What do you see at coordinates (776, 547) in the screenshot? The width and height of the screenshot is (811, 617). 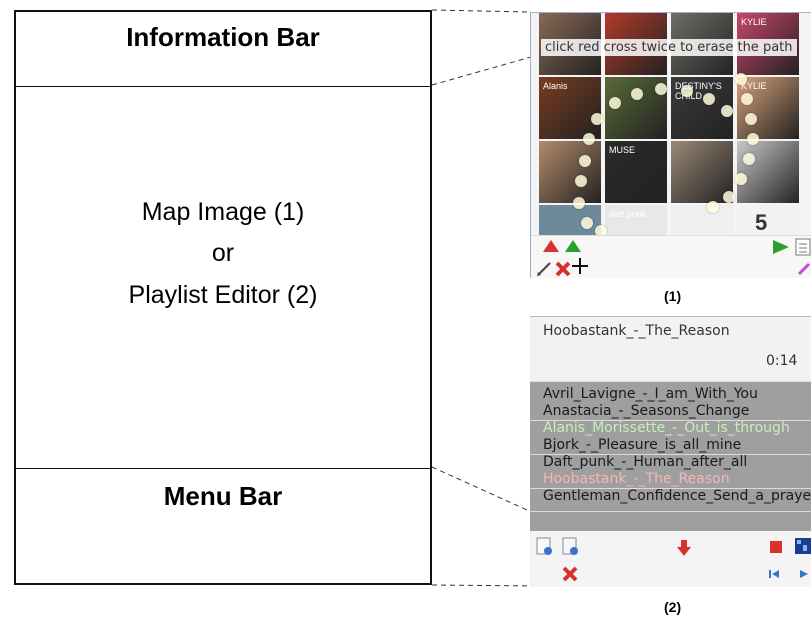 I see `stop-icon` at bounding box center [776, 547].